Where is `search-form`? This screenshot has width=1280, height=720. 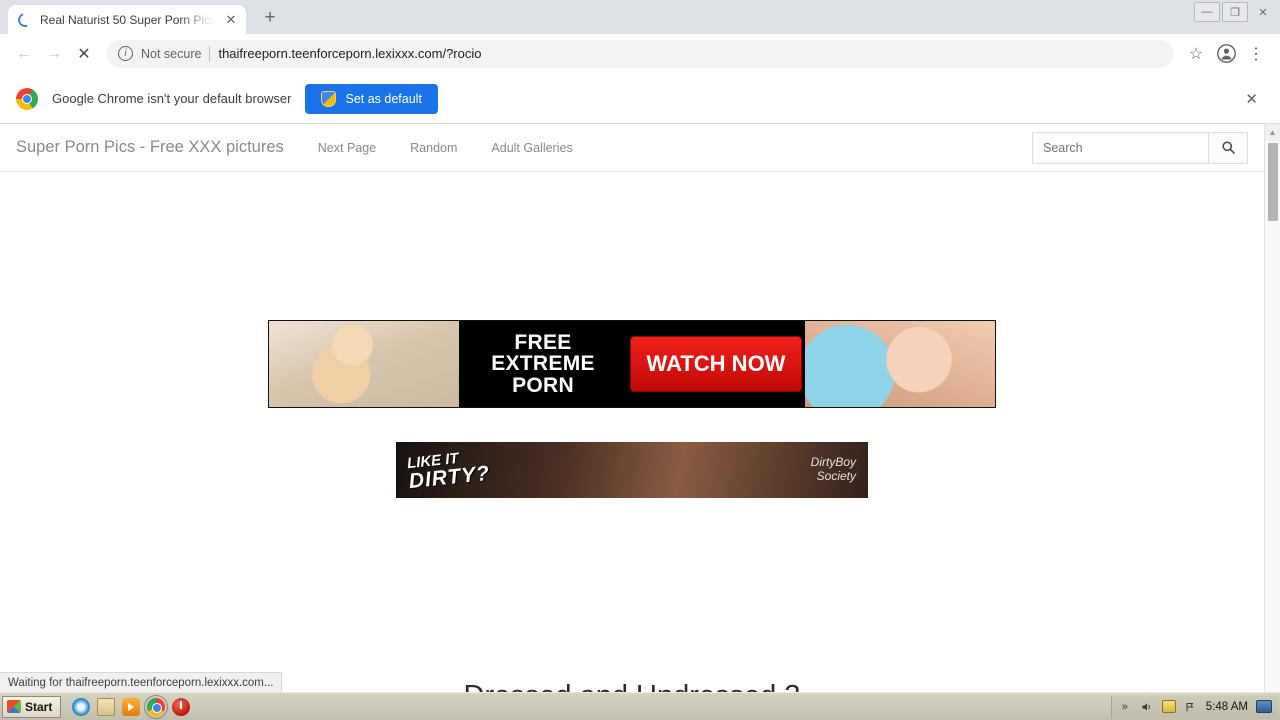
search-form is located at coordinates (1140, 147).